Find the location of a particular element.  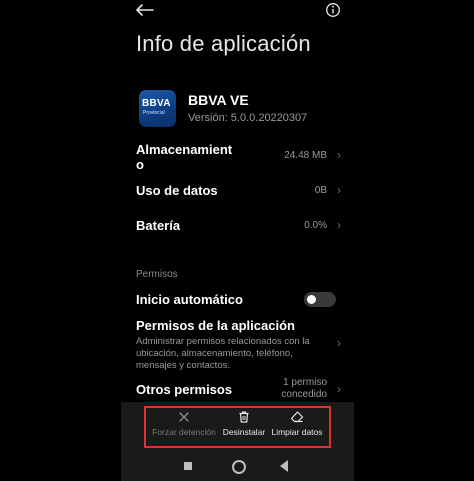

clear-data-button: Limpiar datos is located at coordinates (297, 423).